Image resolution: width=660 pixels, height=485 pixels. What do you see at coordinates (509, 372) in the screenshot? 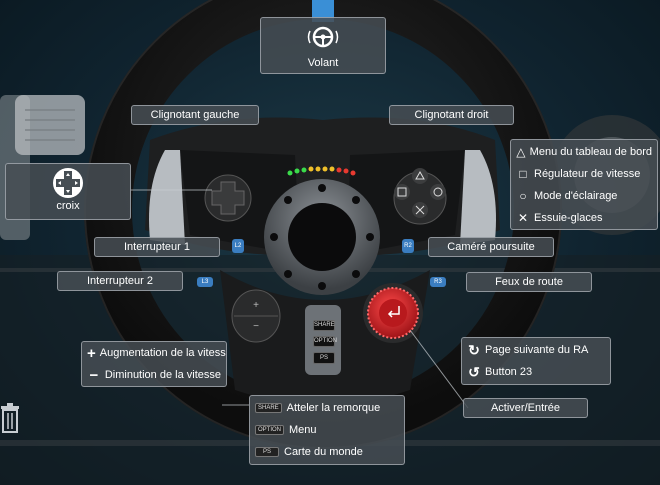
I see `dial-label: Button 23` at bounding box center [509, 372].